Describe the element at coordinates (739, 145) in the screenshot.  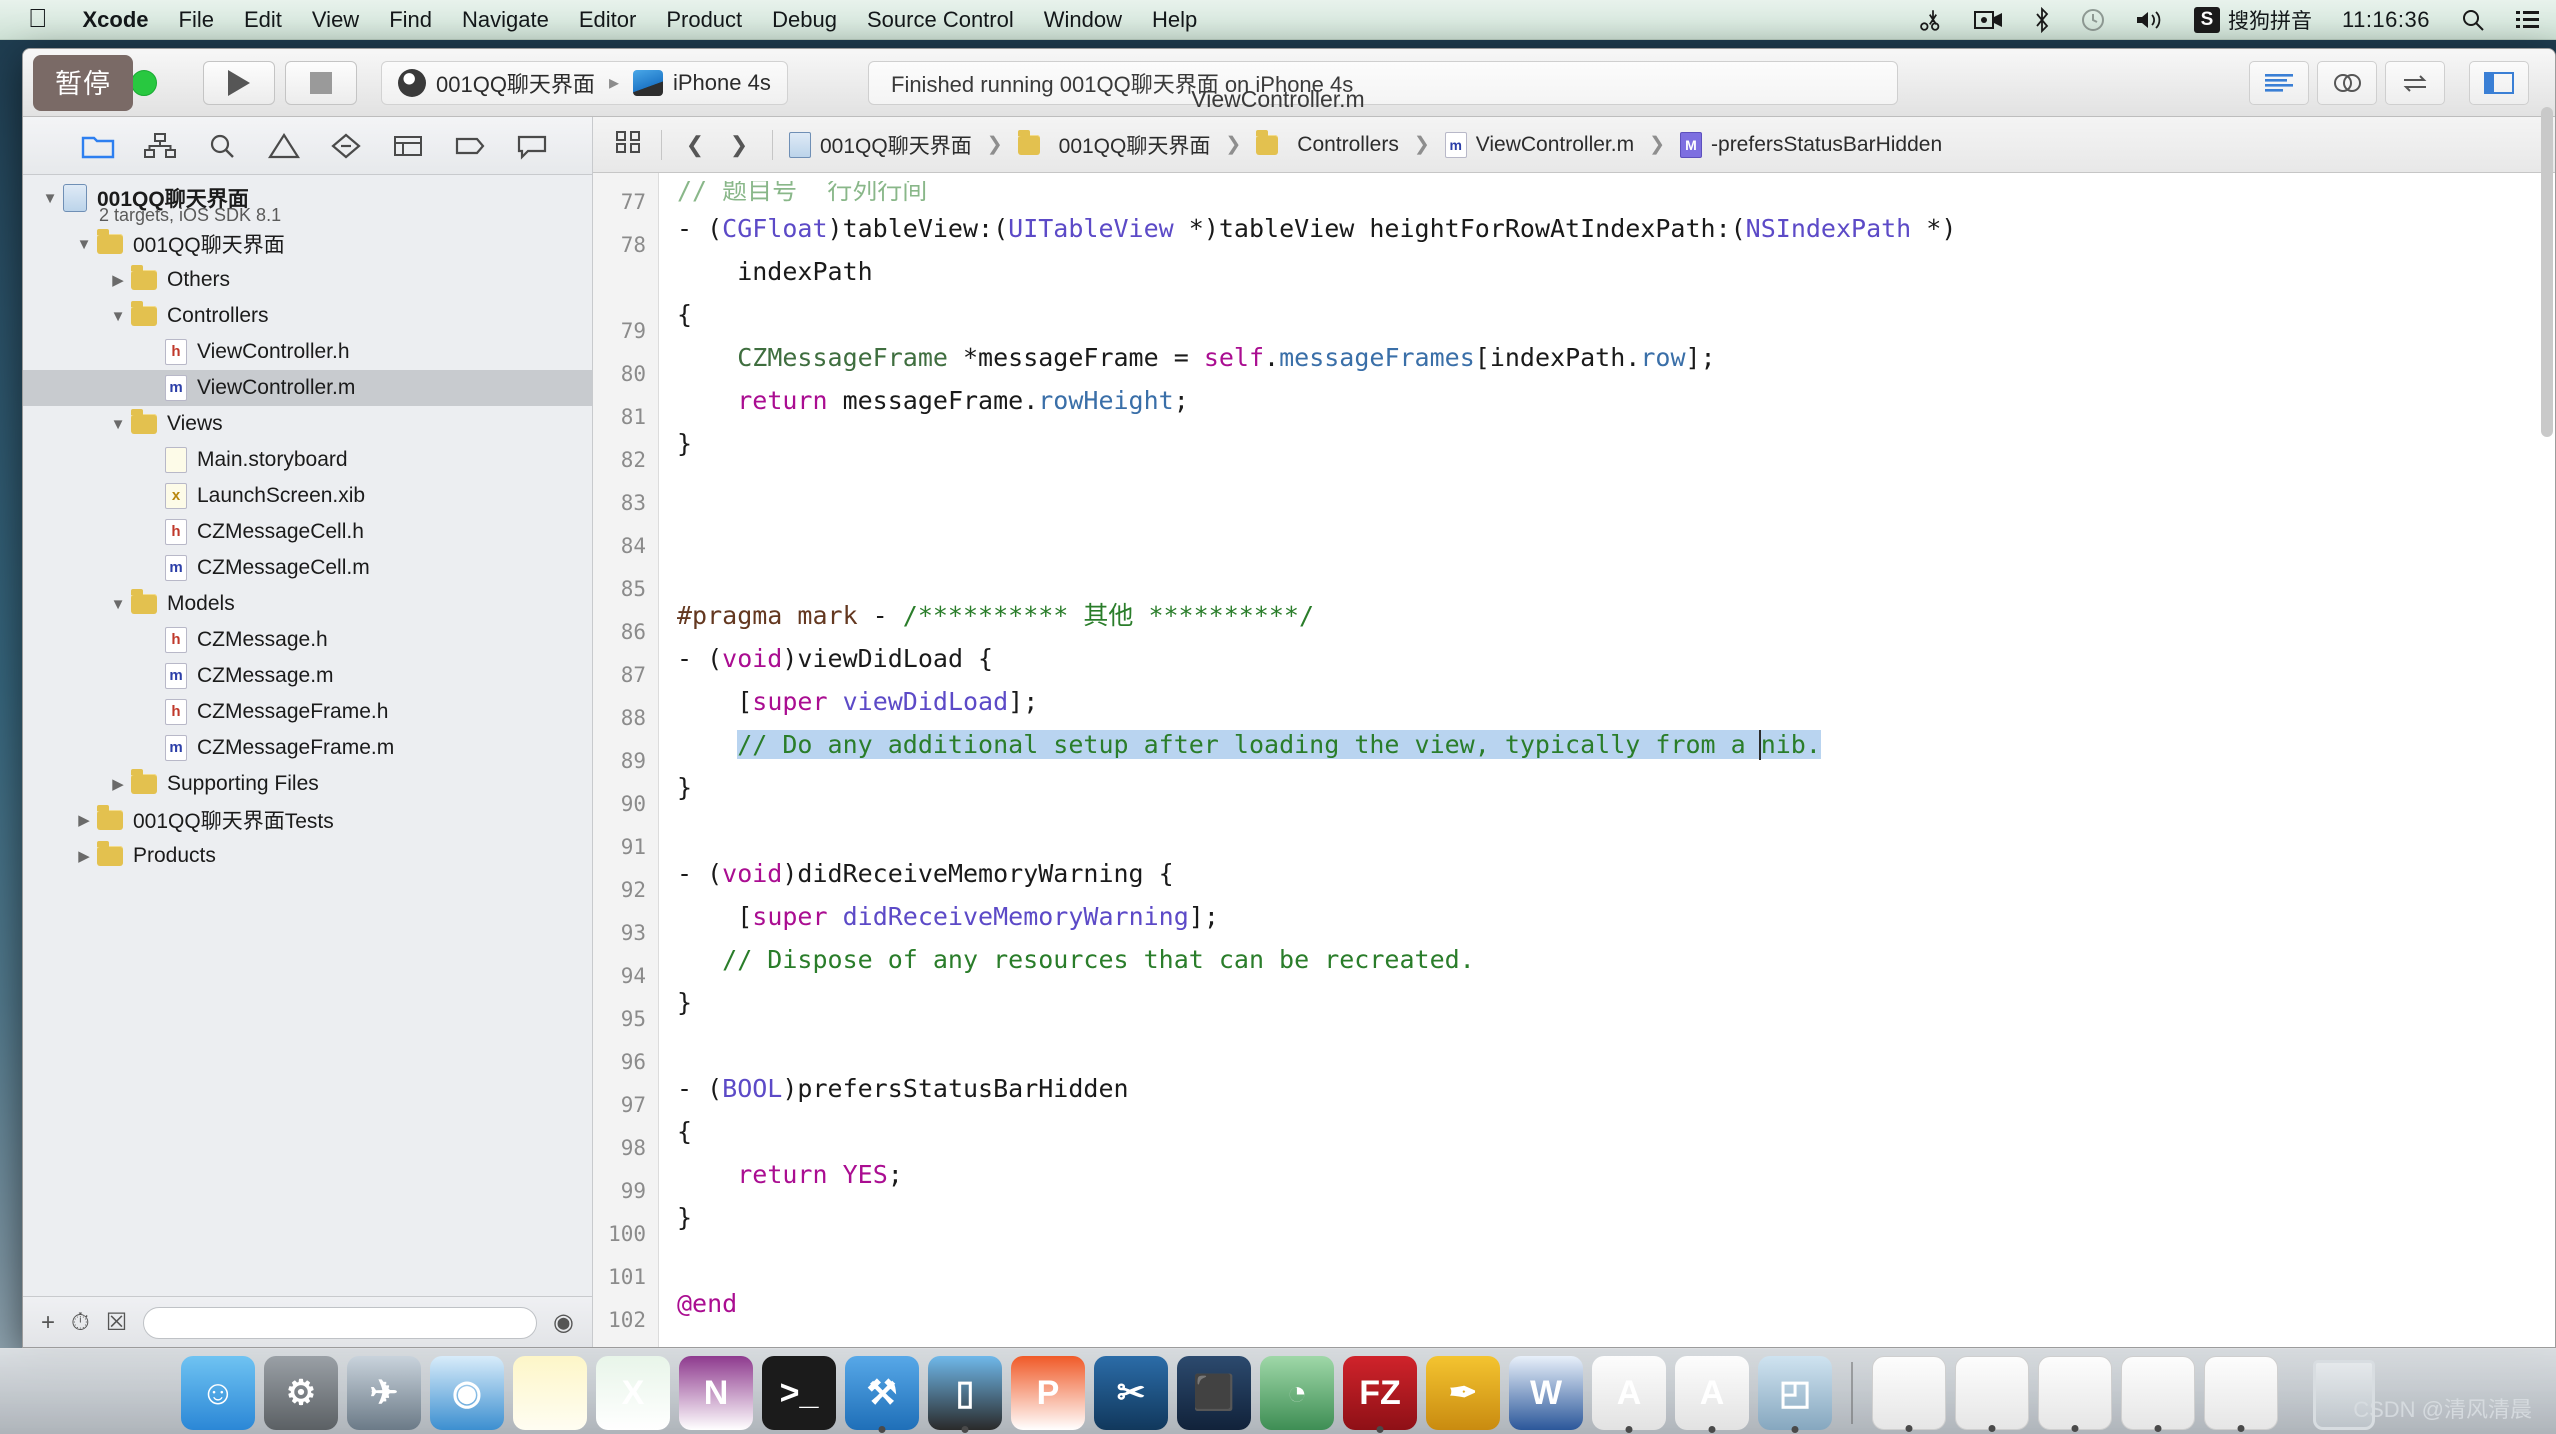
I see `chevron-right-icon: ❯` at that location.